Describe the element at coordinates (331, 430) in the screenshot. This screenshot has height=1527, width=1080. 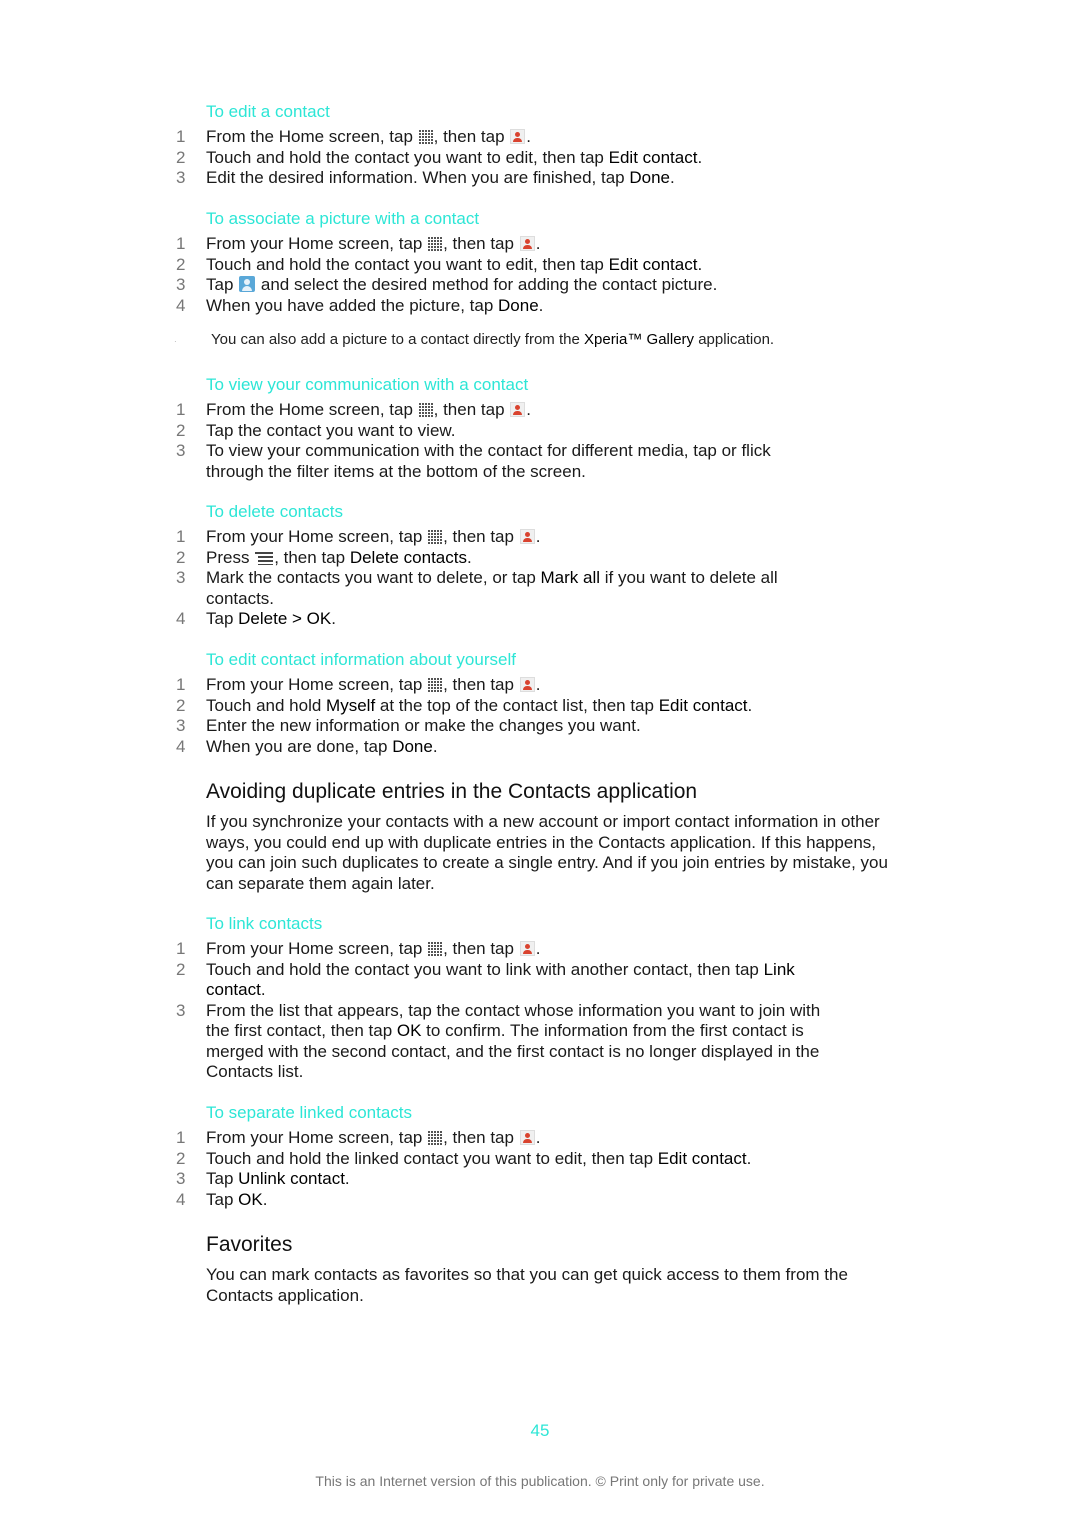
I see `step-text: Tap the contact you want to view.` at that location.